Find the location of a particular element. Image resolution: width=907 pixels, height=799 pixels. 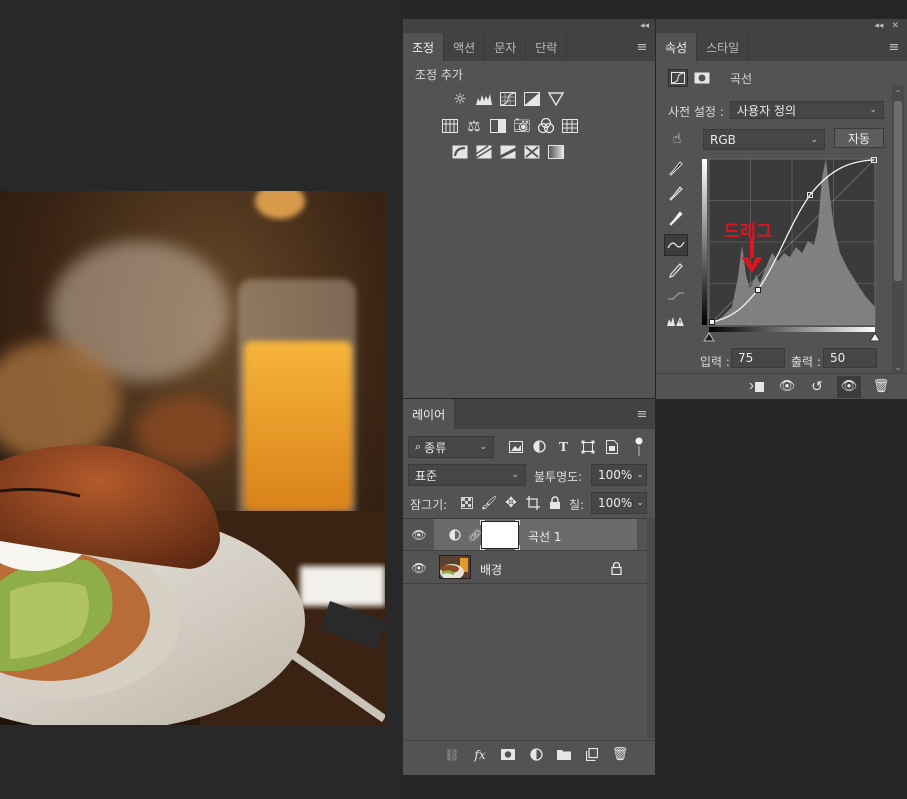

new-group-folder-icon is located at coordinates (564, 754).